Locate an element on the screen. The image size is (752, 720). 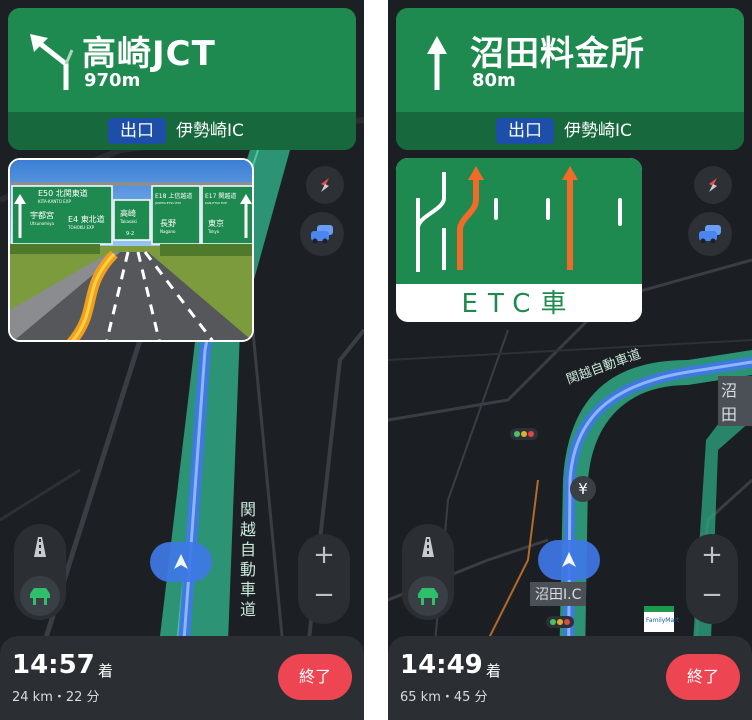
sign-text: E17 関越道 is located at coordinates (220, 196).